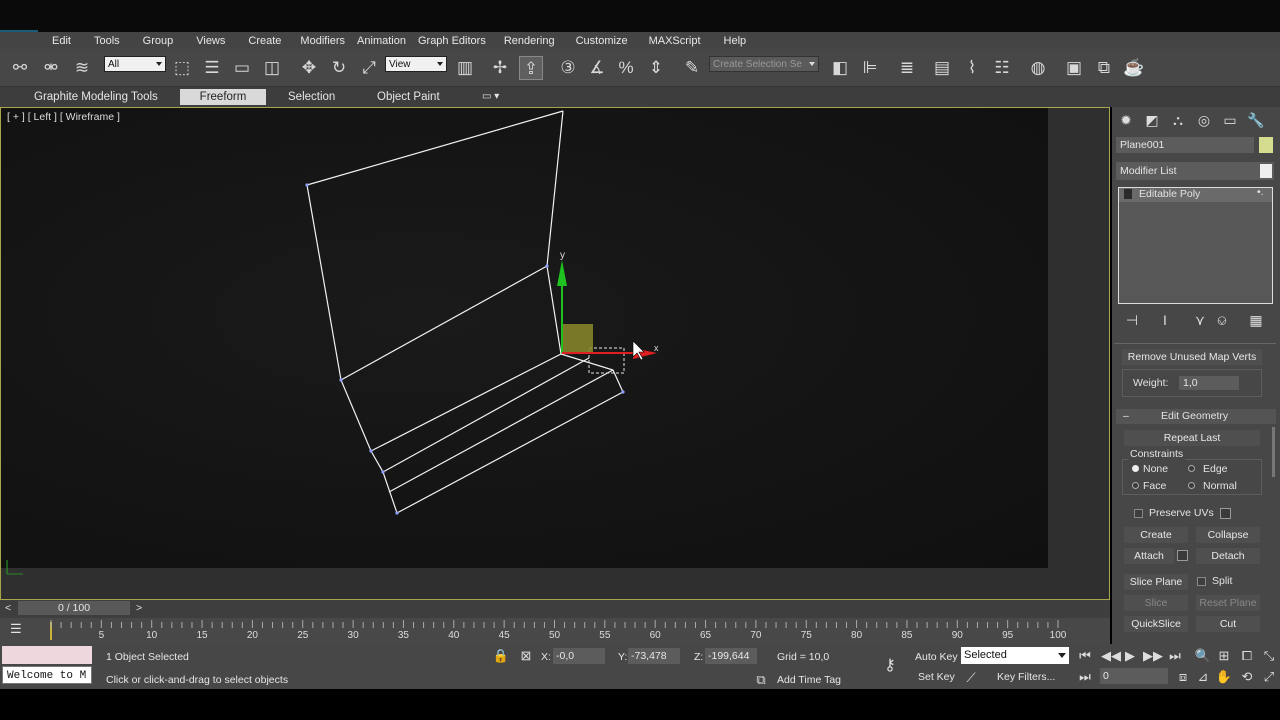 This screenshot has height=720, width=1280. I want to click on menu-edit: Edit, so click(61, 41).